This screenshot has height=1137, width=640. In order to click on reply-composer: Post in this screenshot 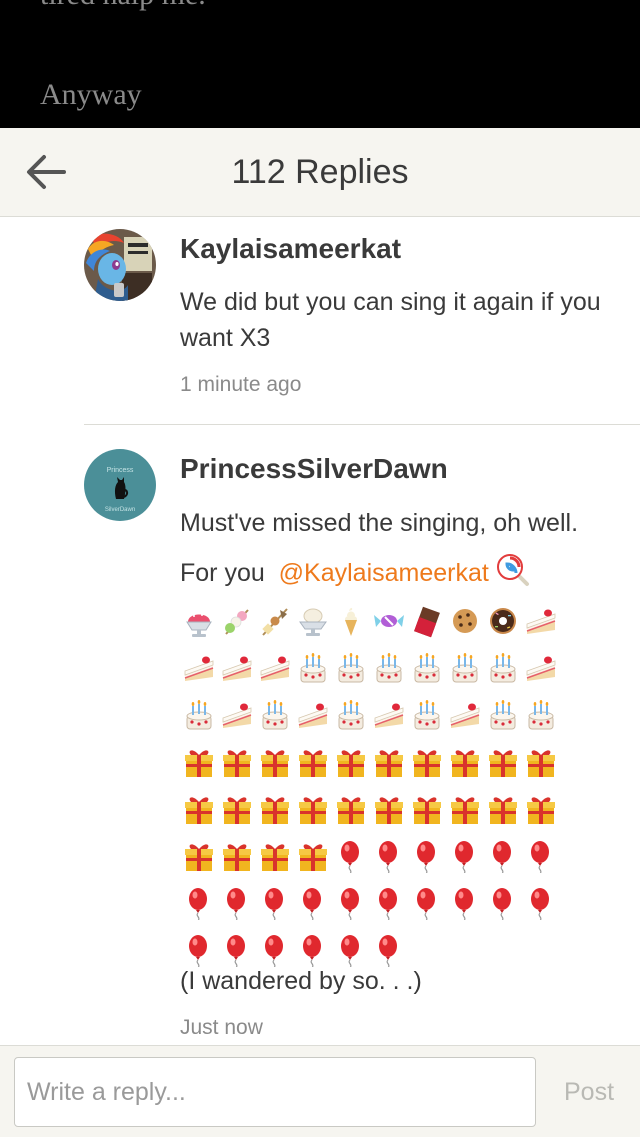, I will do `click(320, 1091)`.